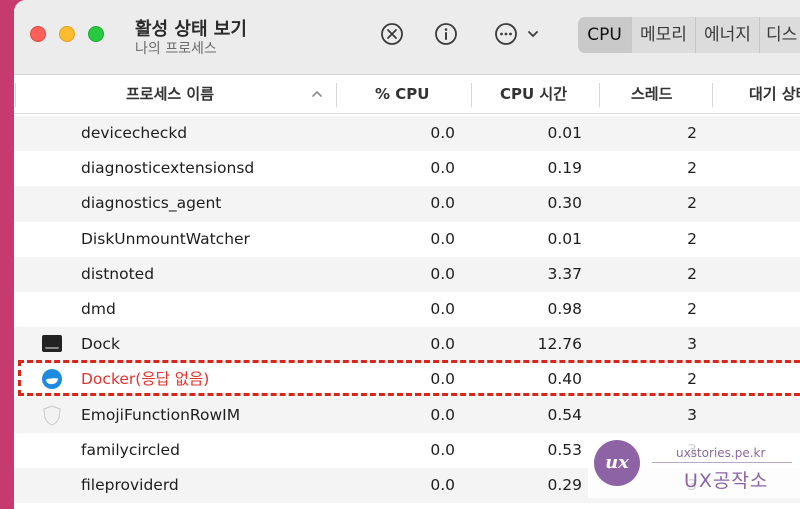 This screenshot has width=800, height=509. I want to click on minimize-window-button, so click(67, 34).